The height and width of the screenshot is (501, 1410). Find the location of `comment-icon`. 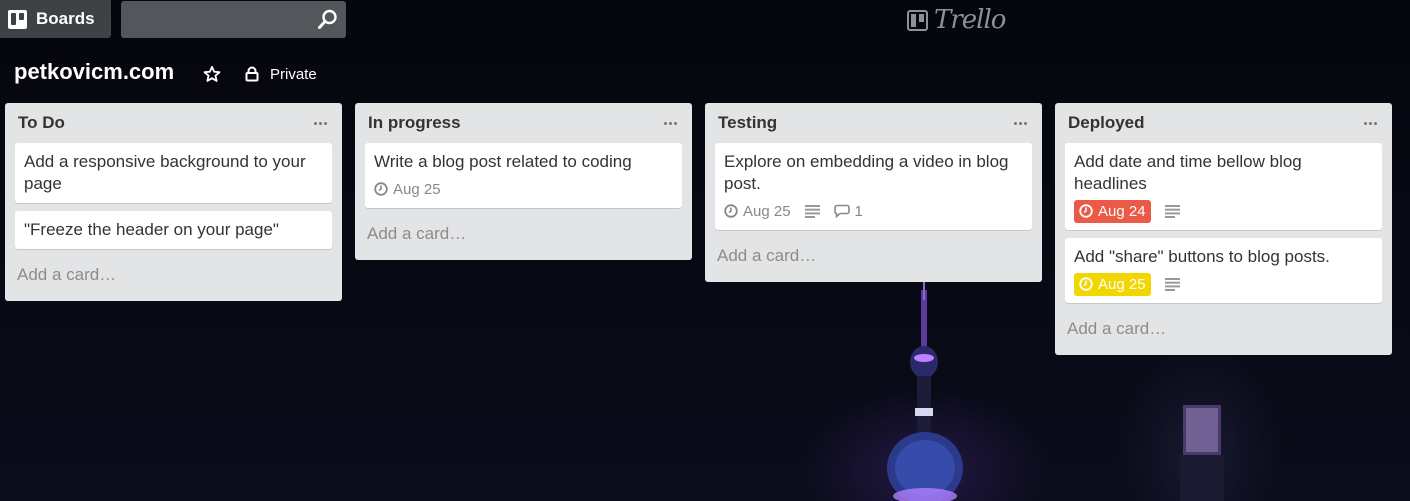

comment-icon is located at coordinates (841, 211).